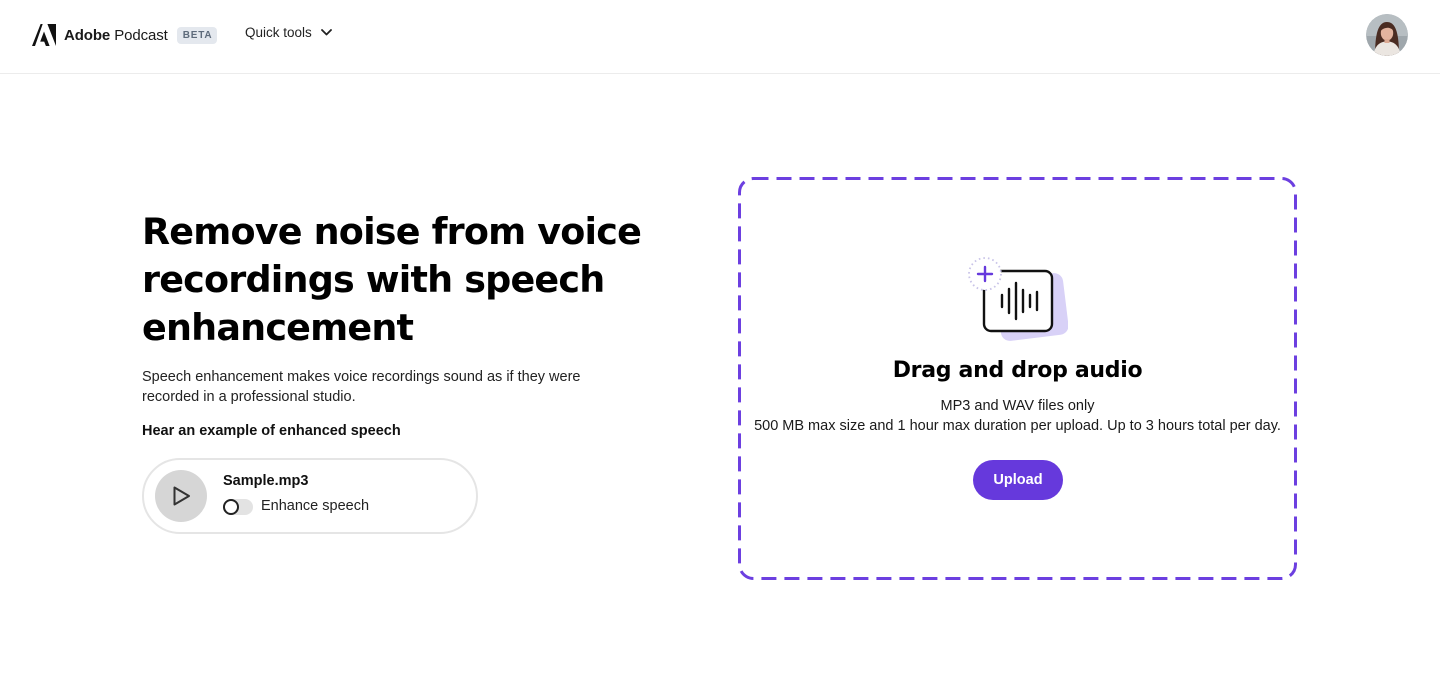 The image size is (1440, 696). Describe the element at coordinates (326, 32) in the screenshot. I see `chevron-down-icon` at that location.